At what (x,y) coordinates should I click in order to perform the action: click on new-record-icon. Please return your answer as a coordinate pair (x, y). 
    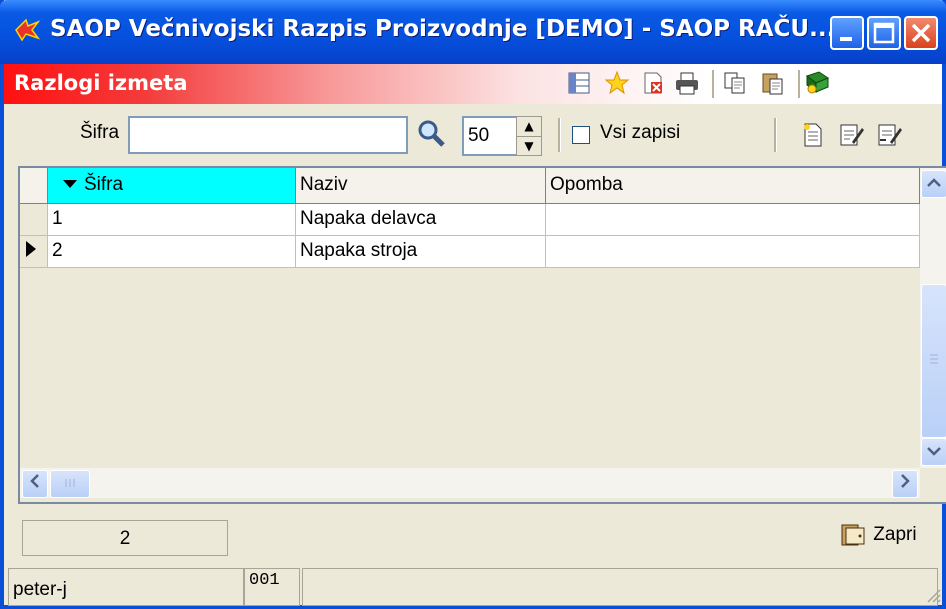
    Looking at the image, I should click on (813, 135).